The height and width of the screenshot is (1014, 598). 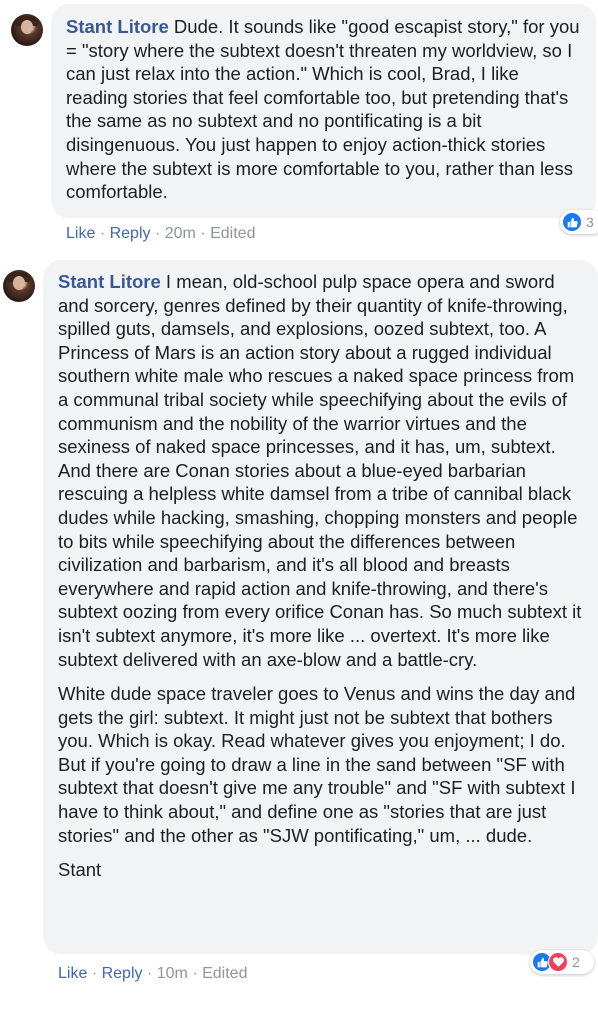 I want to click on comment-actions: Like · Reply · 20m · Edited, so click(x=160, y=234).